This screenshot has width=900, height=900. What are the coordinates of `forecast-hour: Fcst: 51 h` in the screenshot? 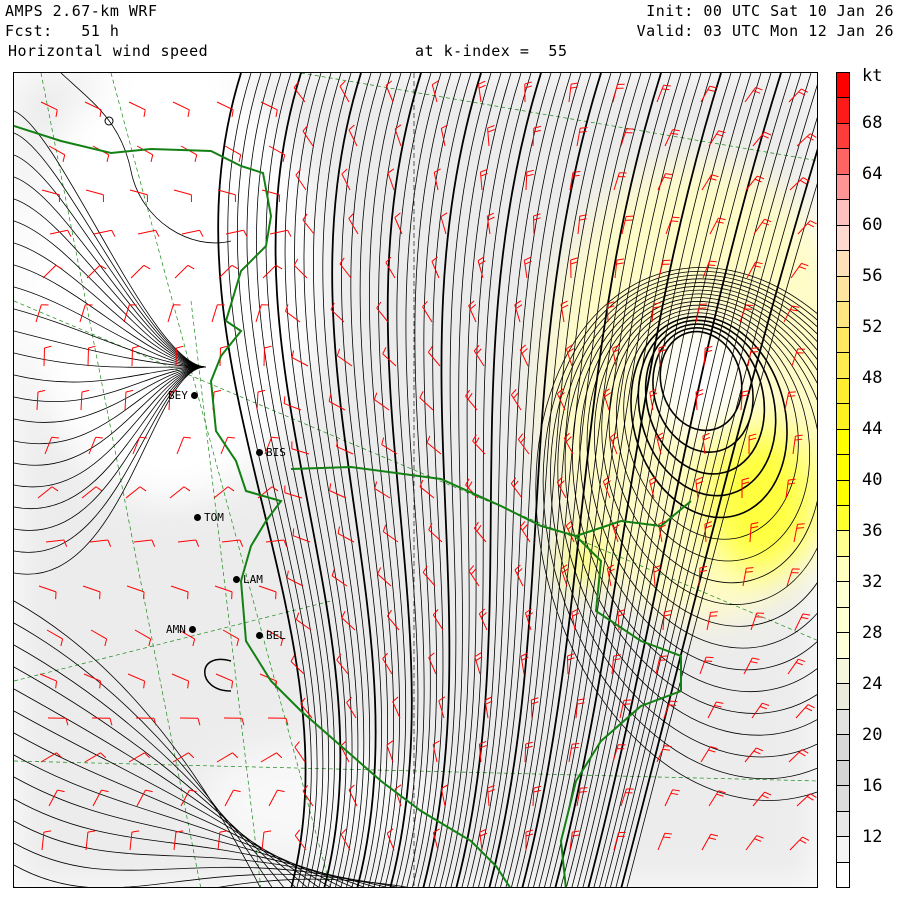 It's located at (62, 31).